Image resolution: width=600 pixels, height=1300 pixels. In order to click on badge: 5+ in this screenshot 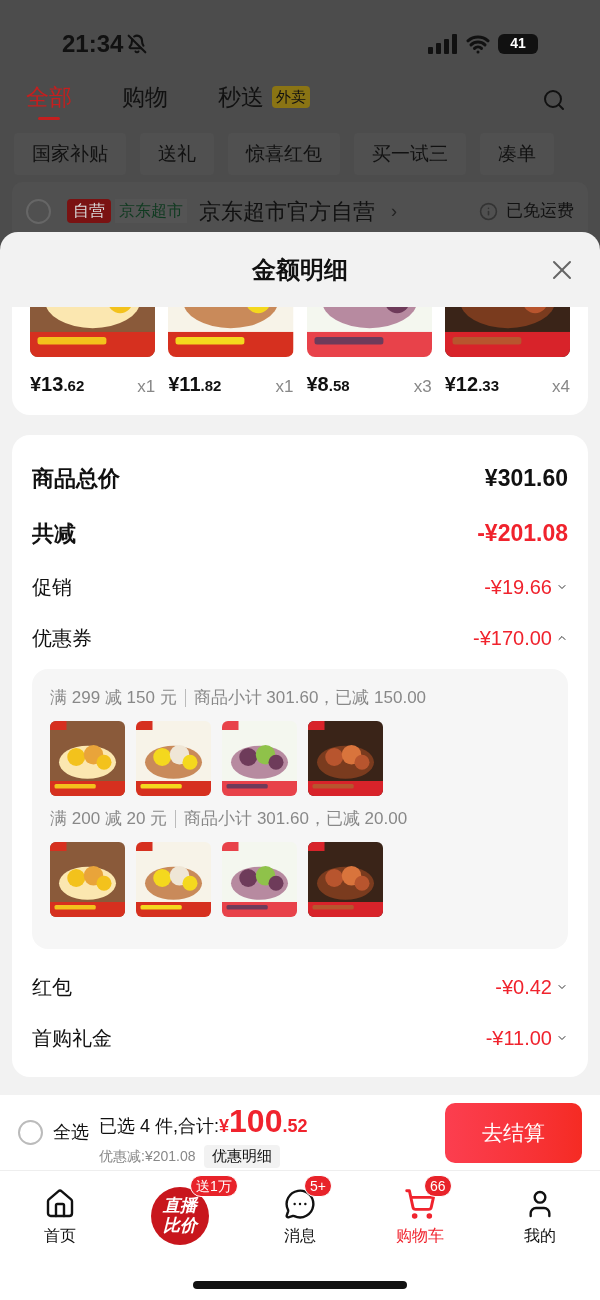, I will do `click(318, 1186)`.